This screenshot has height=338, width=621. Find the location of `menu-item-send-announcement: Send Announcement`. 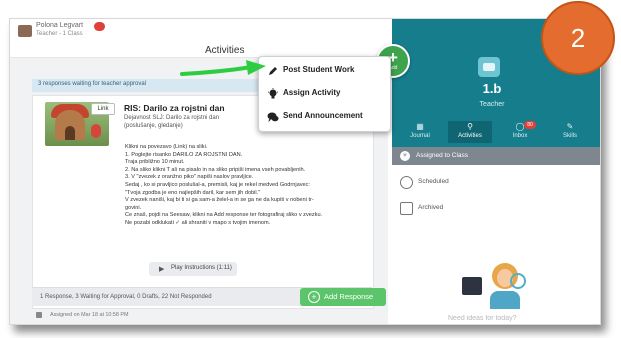

menu-item-send-announcement: Send Announcement is located at coordinates (324, 117).